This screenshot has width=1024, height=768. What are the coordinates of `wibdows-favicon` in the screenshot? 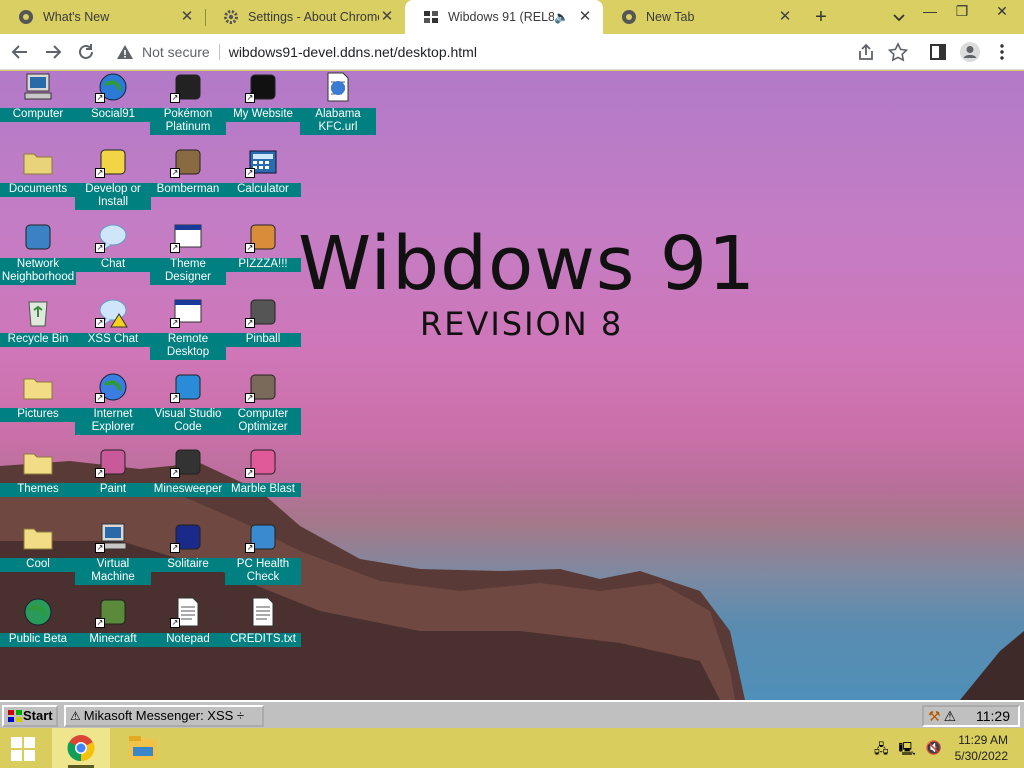 It's located at (431, 17).